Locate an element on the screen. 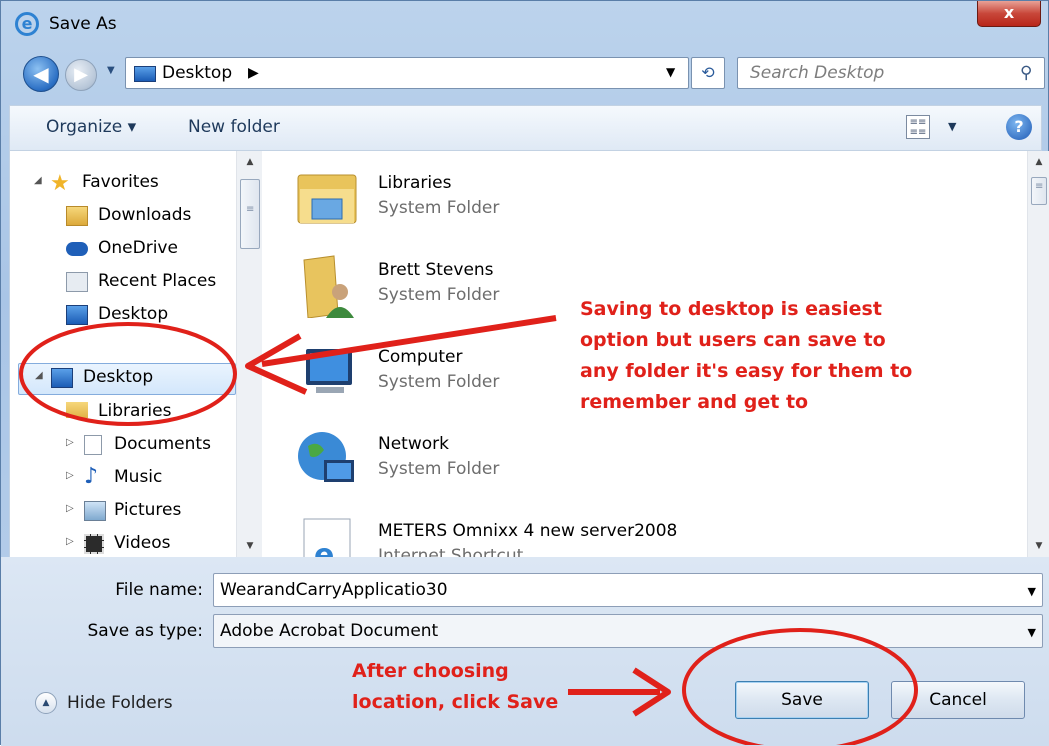 The image size is (1049, 746). address-dropdown-icon: ▼ is located at coordinates (670, 72).